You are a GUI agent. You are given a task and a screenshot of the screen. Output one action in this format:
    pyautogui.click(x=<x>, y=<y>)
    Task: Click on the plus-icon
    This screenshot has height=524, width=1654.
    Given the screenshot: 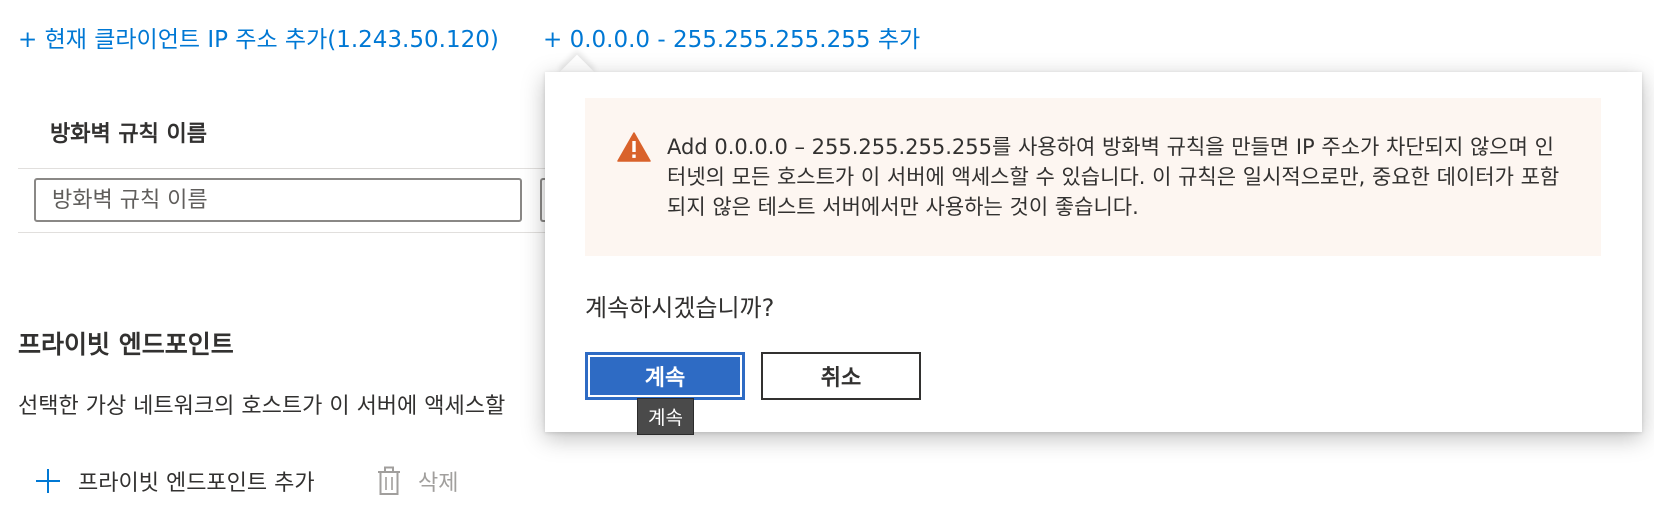 What is the action you would take?
    pyautogui.click(x=48, y=481)
    